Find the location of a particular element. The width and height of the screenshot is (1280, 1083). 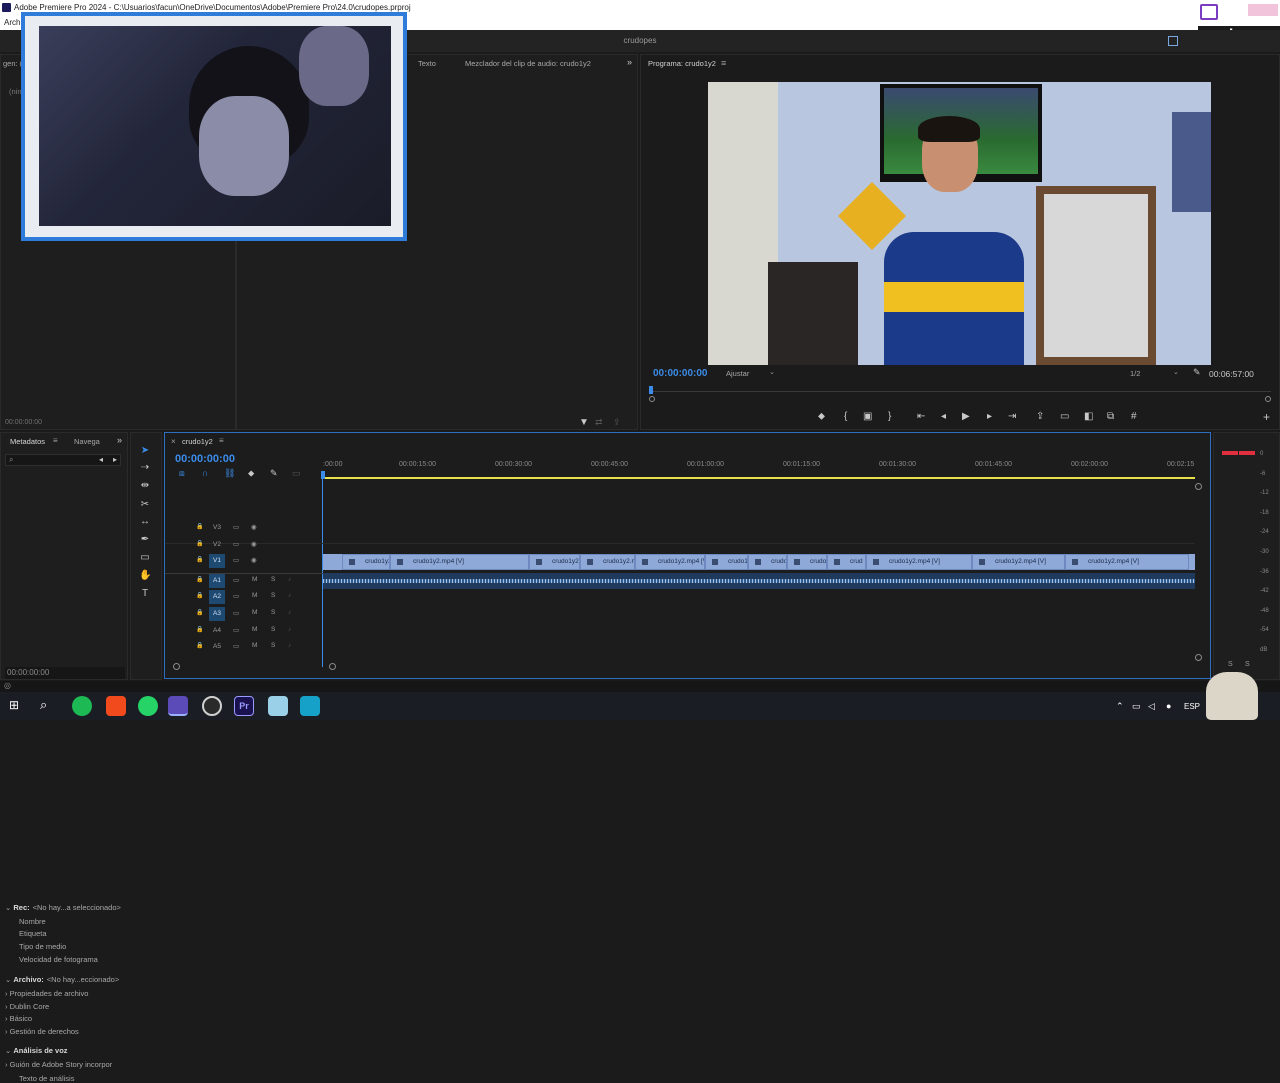

tab-metadatos: Metadatos is located at coordinates (27, 441).